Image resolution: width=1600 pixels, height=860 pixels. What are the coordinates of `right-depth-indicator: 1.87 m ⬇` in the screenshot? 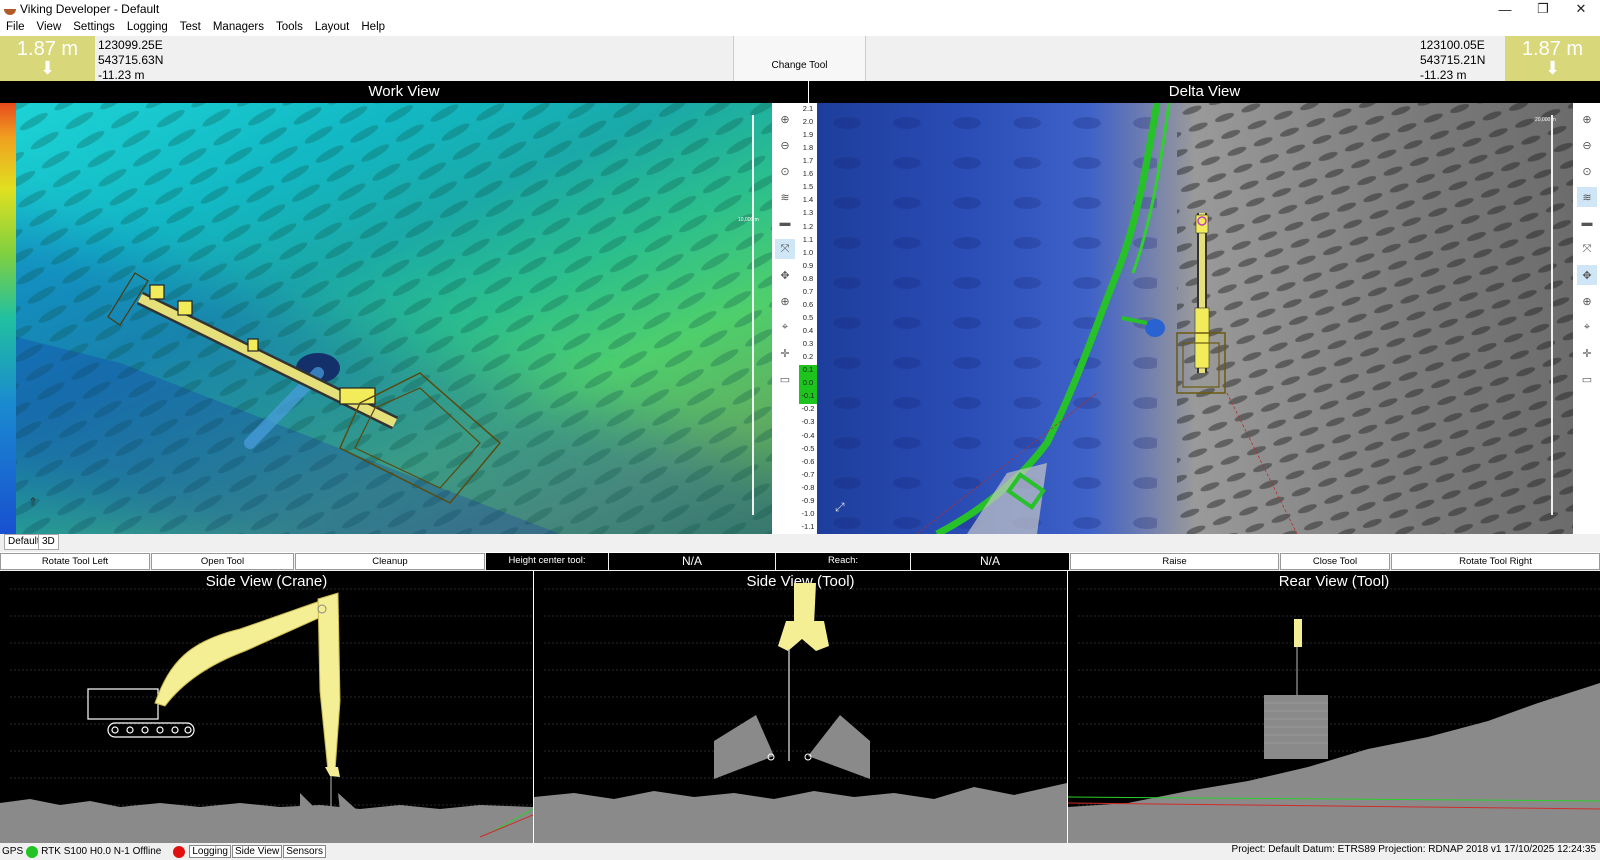 It's located at (1552, 58).